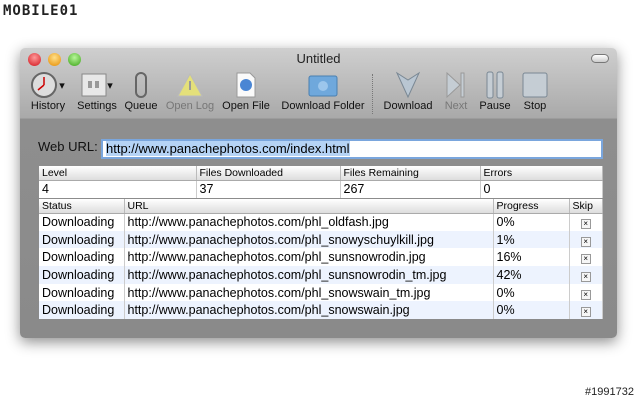 This screenshot has height=400, width=640. What do you see at coordinates (408, 85) in the screenshot?
I see `download-arrow-icon` at bounding box center [408, 85].